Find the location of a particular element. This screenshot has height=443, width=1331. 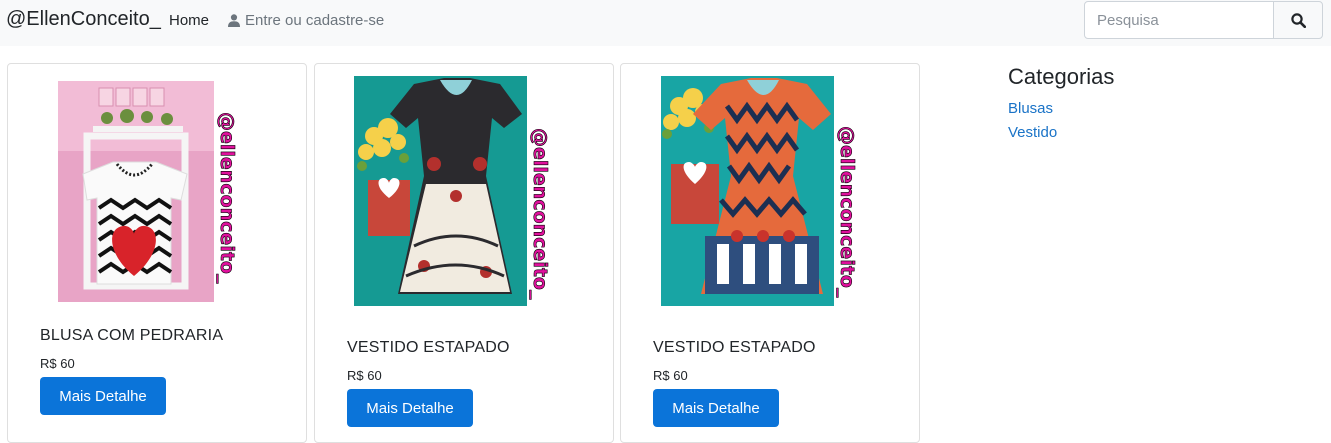

search-input is located at coordinates (1179, 20).